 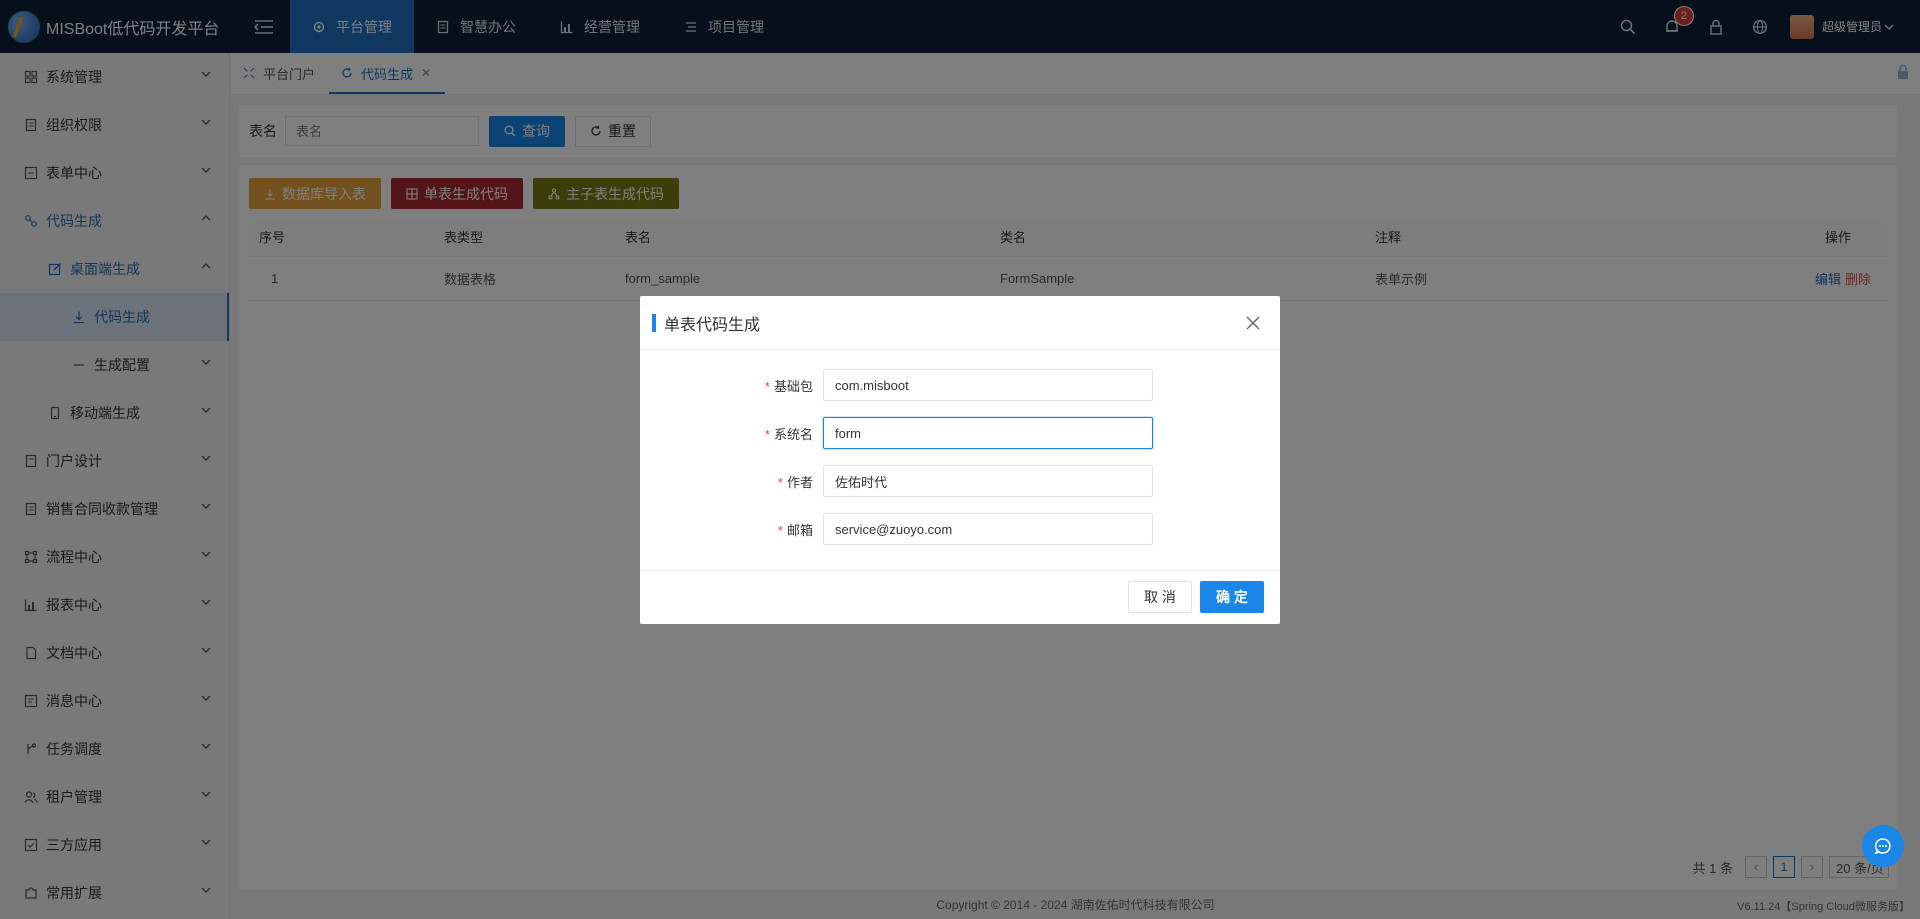 I want to click on email-field: service@zuoyo.com, so click(x=988, y=529).